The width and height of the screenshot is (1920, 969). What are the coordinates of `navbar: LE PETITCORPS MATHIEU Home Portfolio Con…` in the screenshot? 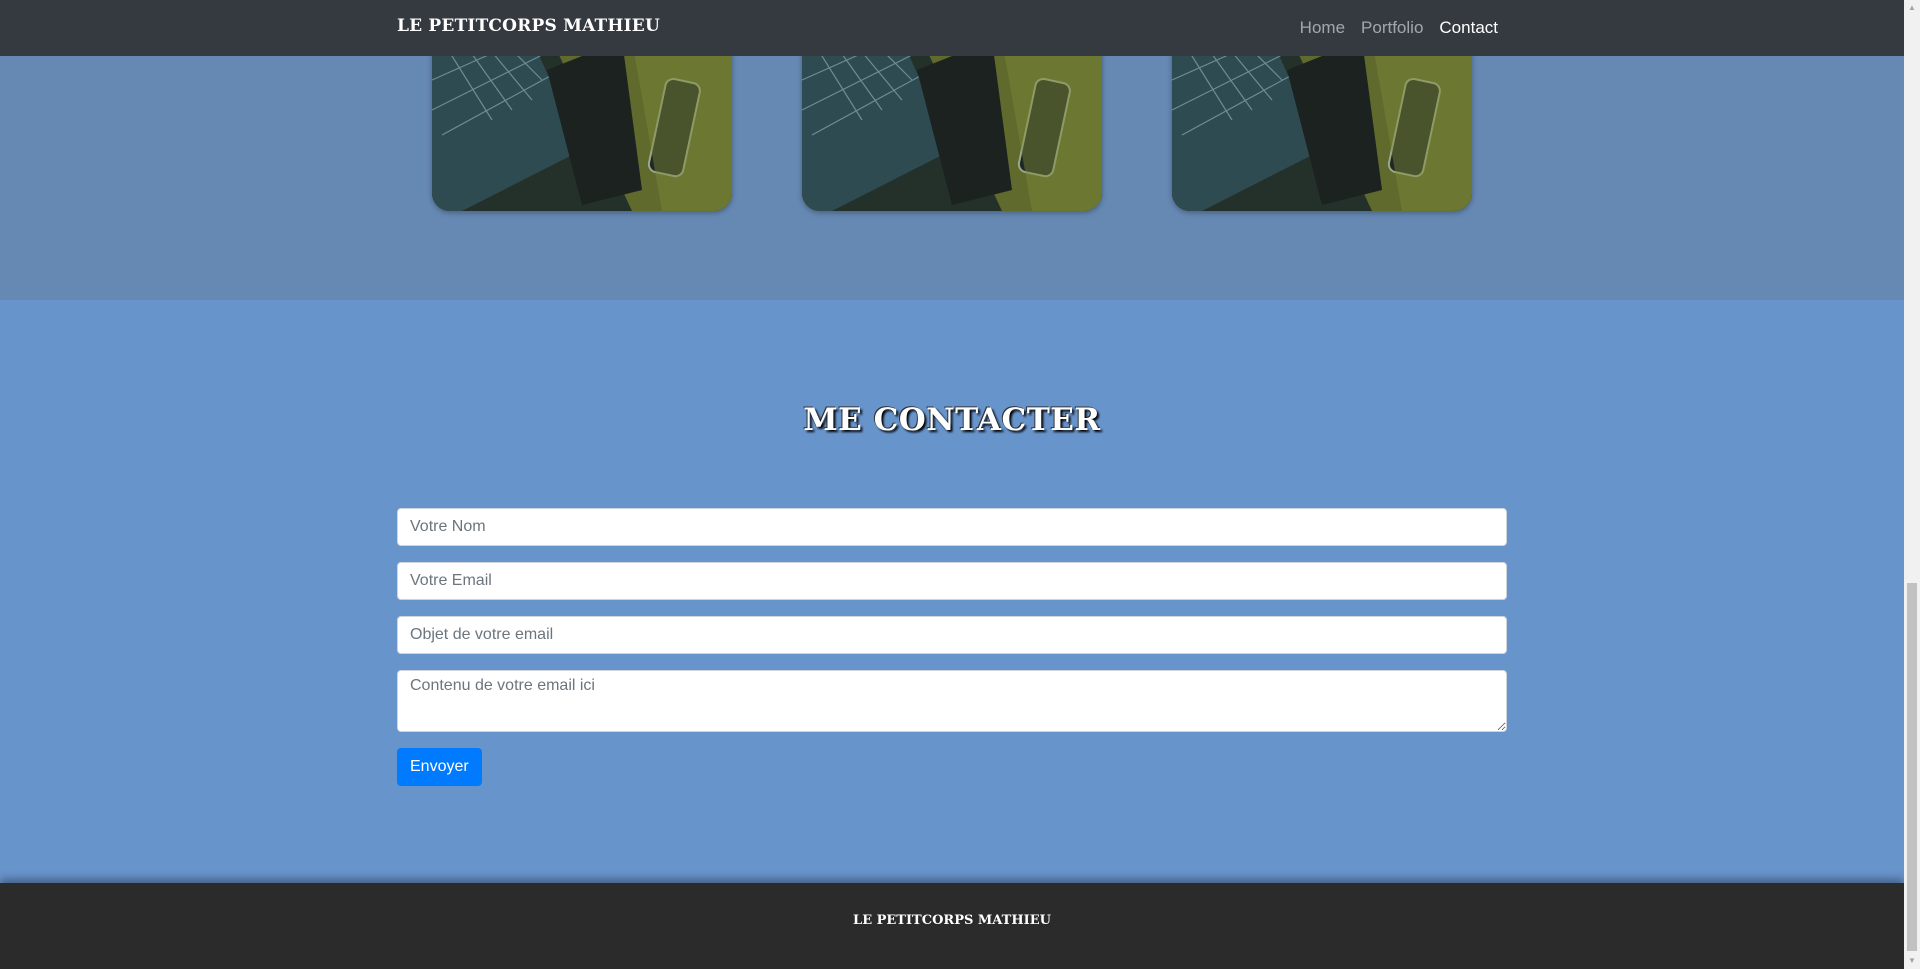 It's located at (952, 28).